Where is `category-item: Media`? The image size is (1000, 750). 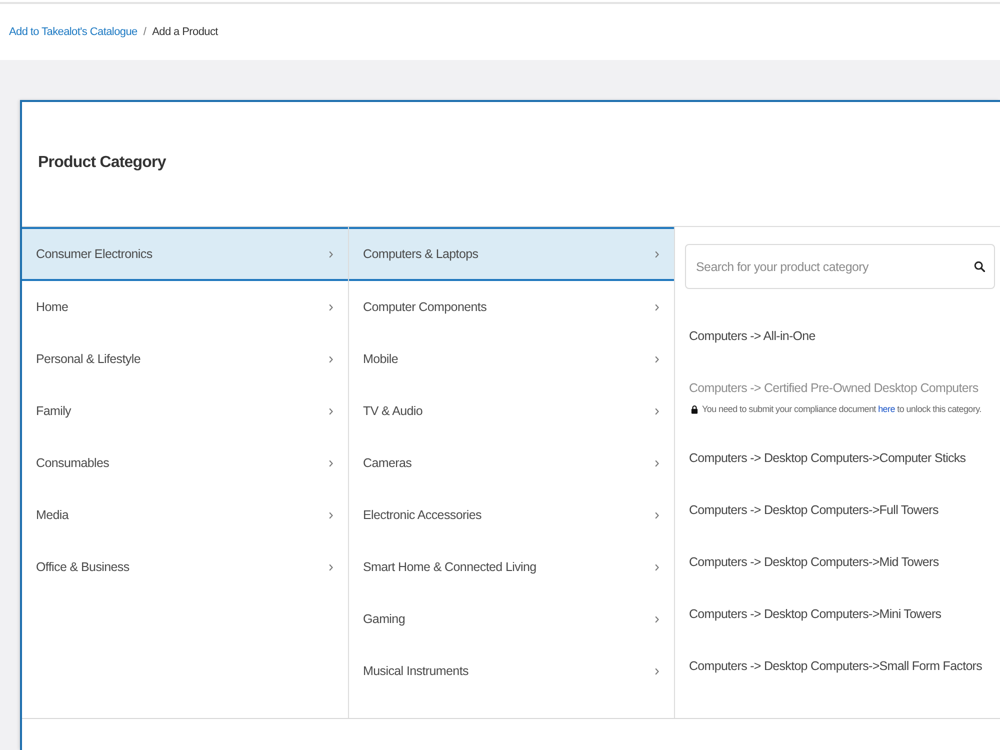
category-item: Media is located at coordinates (185, 515).